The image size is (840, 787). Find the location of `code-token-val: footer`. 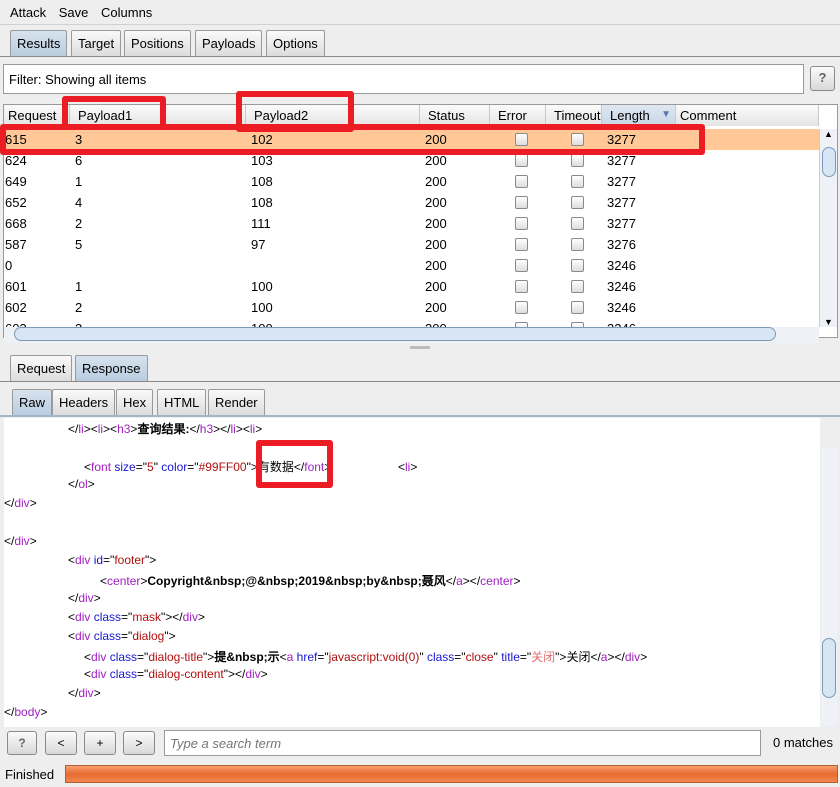

code-token-val: footer is located at coordinates (130, 560).